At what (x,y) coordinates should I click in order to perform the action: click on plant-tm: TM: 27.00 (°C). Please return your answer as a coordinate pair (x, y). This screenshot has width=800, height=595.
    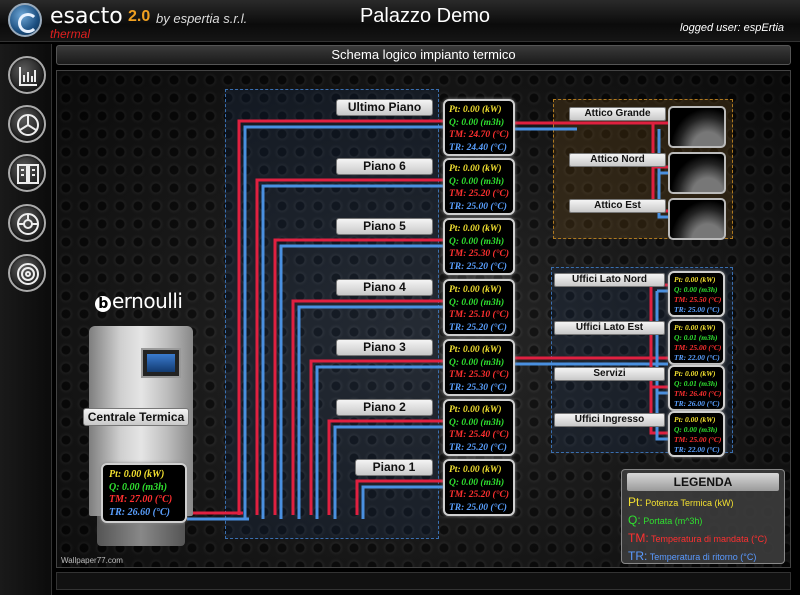
    Looking at the image, I should click on (141, 499).